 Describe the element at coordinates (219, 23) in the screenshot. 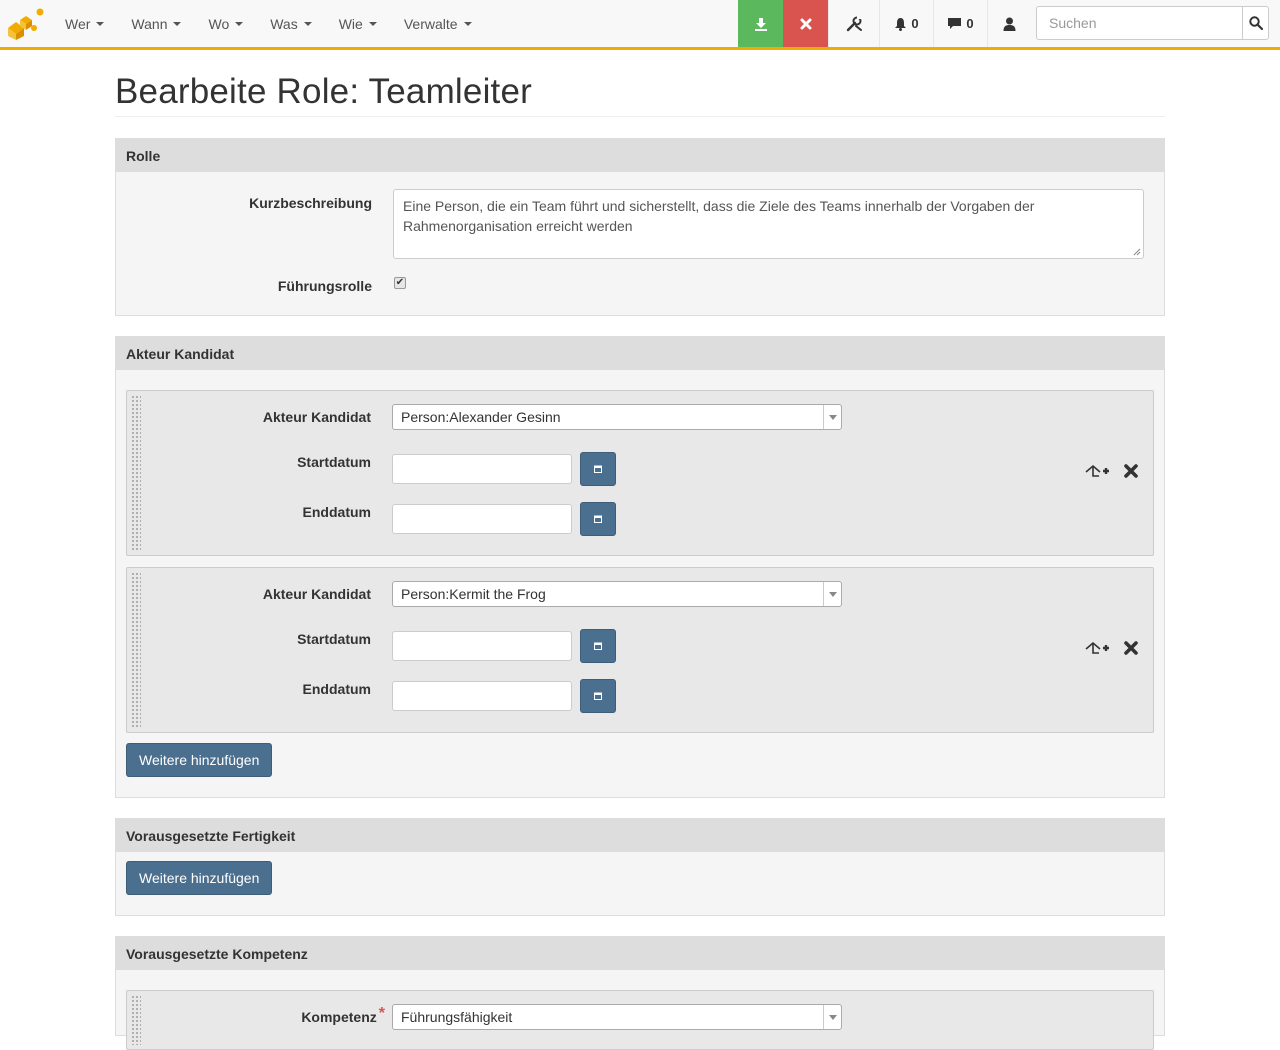

I see `menu-wo-label: Wo` at that location.